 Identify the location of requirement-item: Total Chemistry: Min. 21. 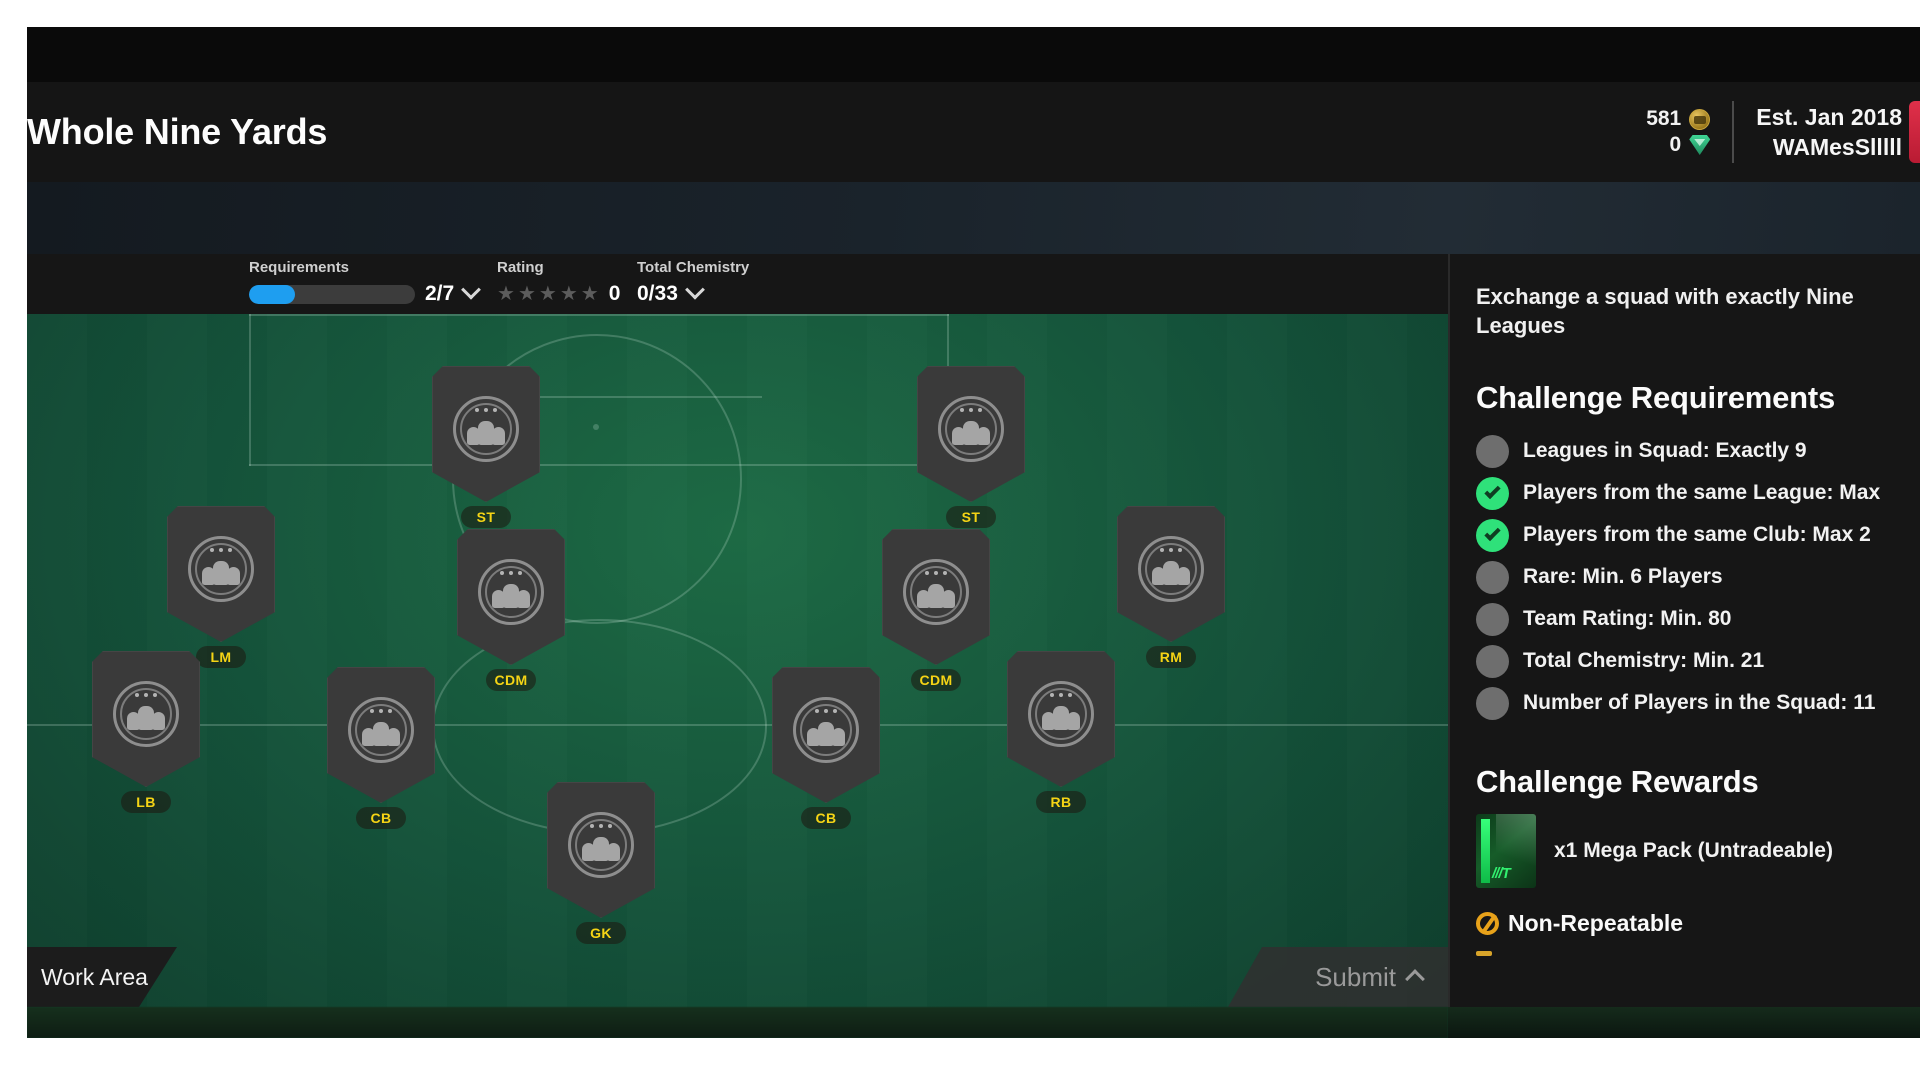
(1698, 661).